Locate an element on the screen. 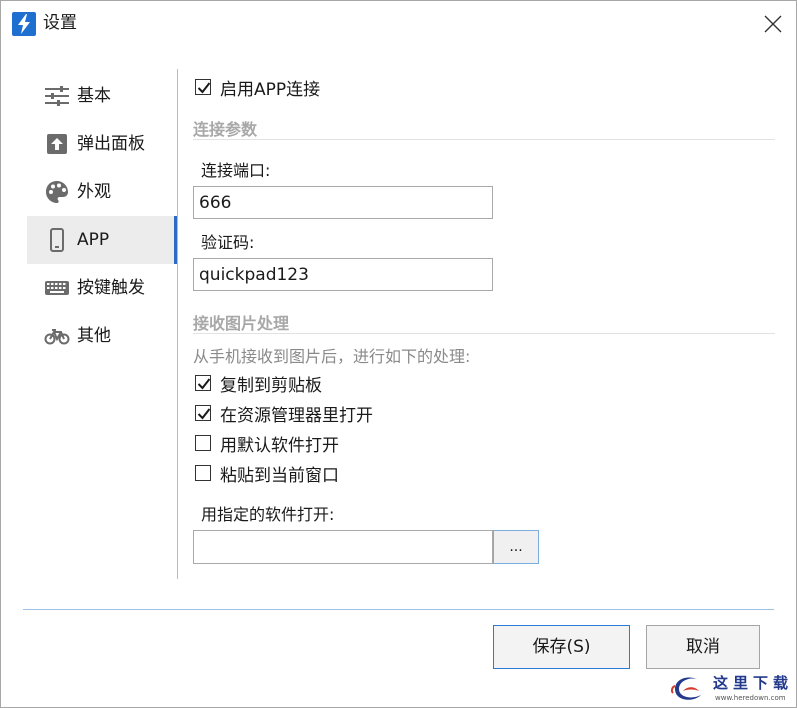  sidebar-item-basic: 基本 is located at coordinates (102, 96).